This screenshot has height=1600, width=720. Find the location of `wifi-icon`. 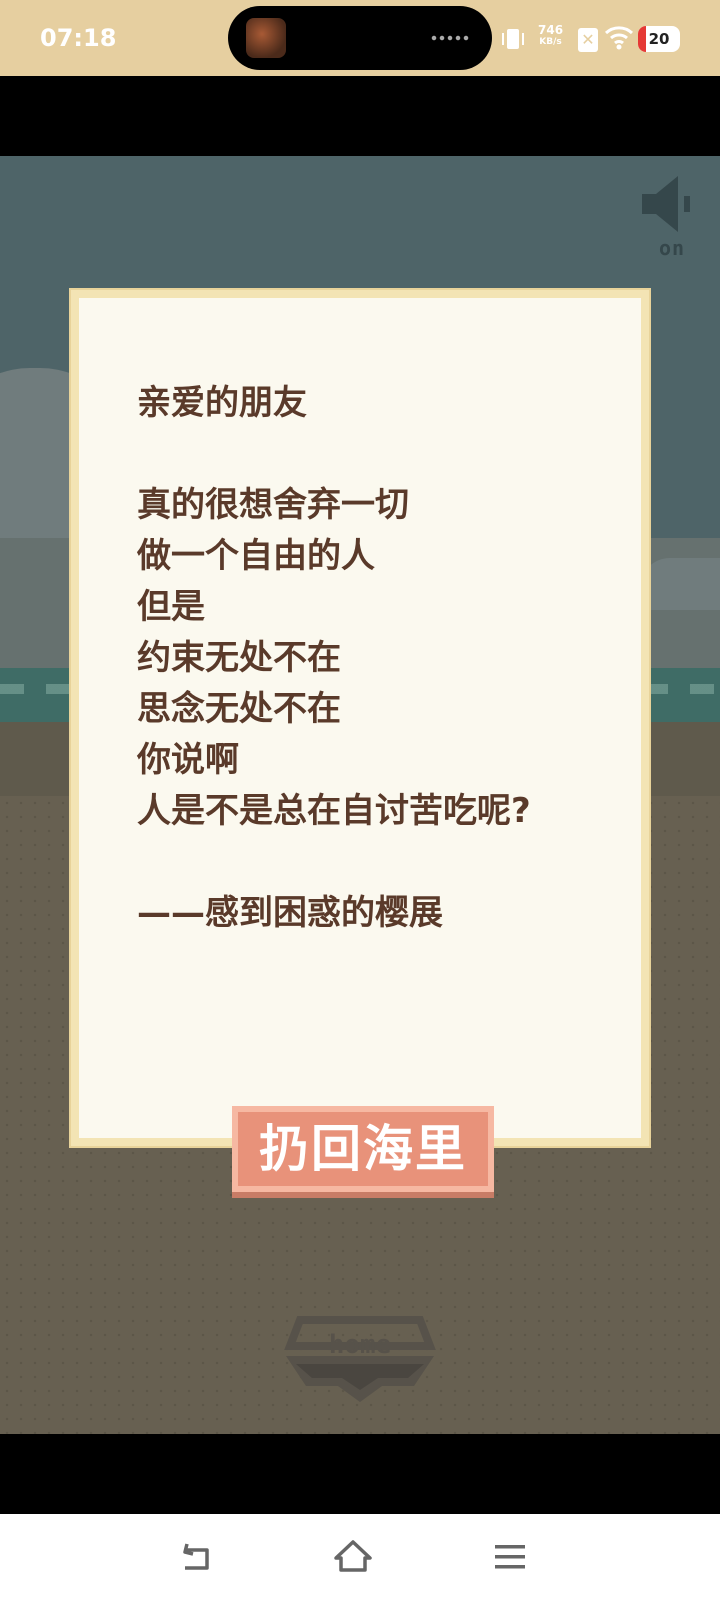

wifi-icon is located at coordinates (619, 38).